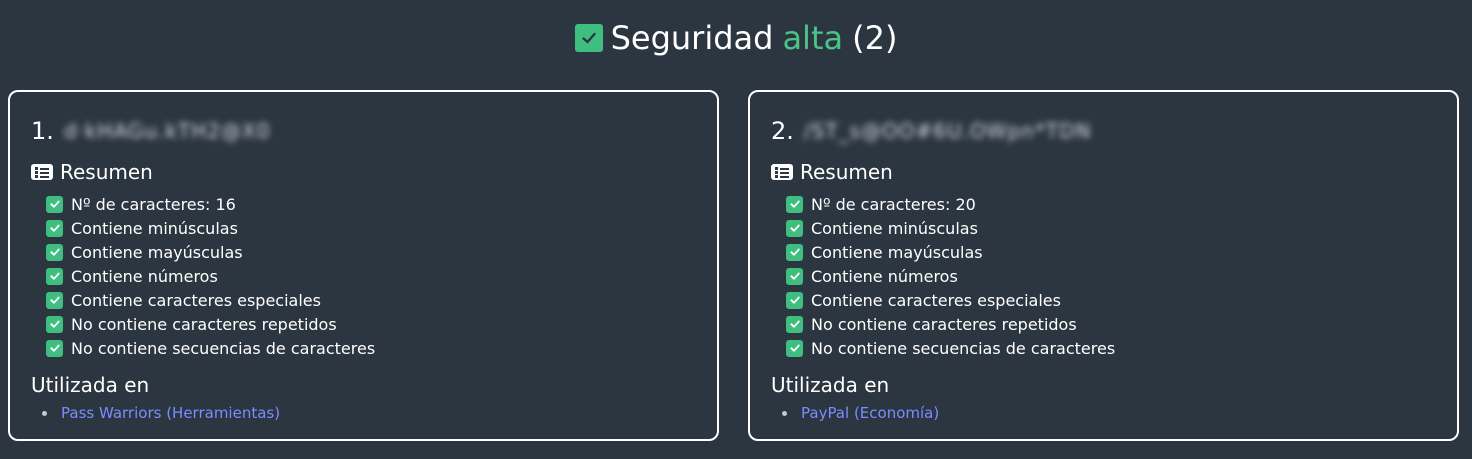 The image size is (1472, 459). What do you see at coordinates (782, 131) in the screenshot?
I see `password-number: 2.` at bounding box center [782, 131].